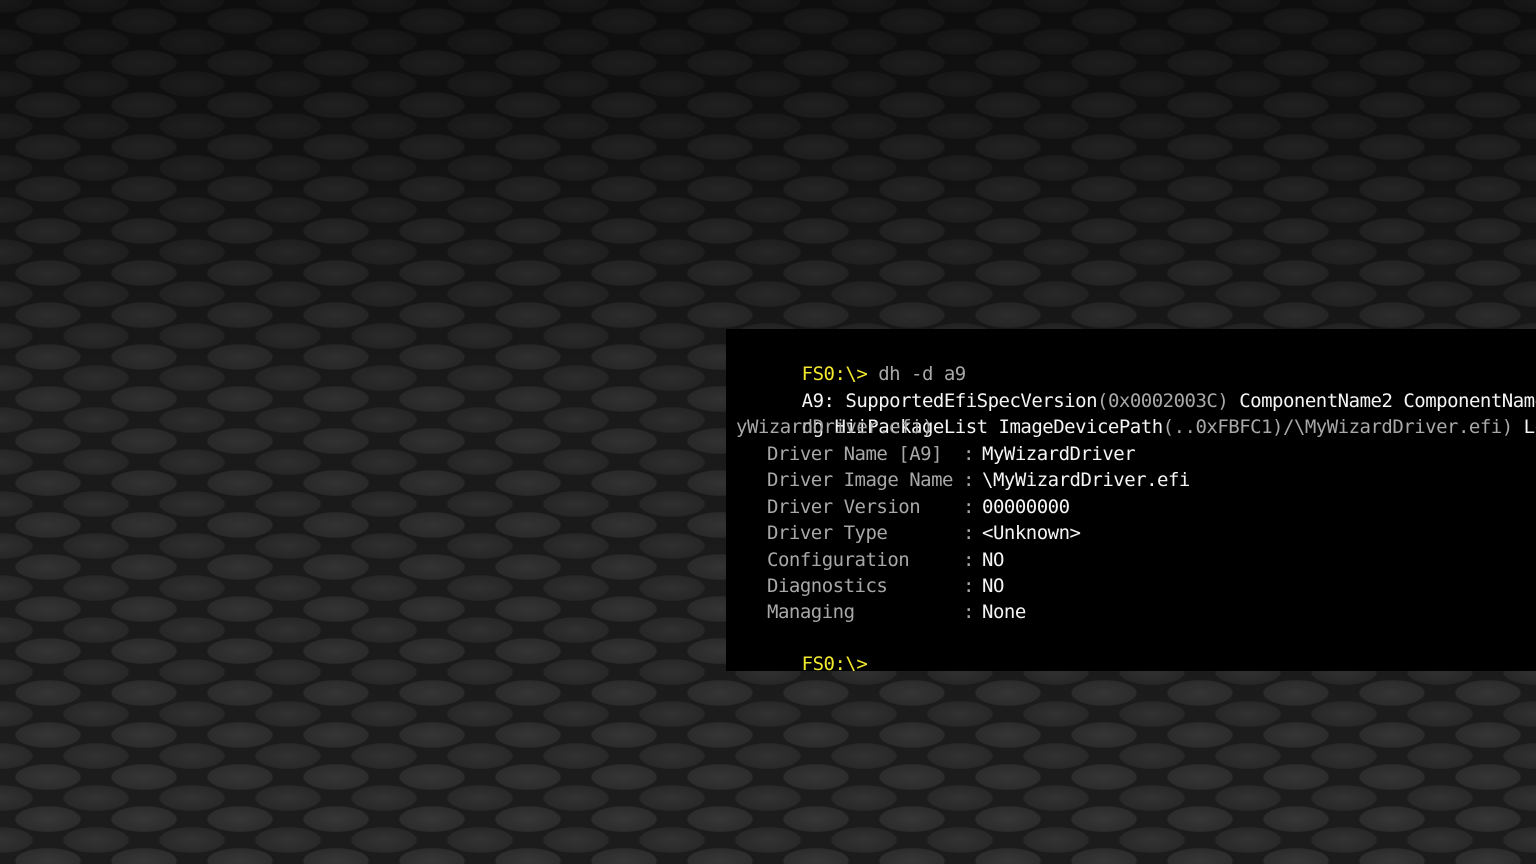 The image size is (1536, 864). Describe the element at coordinates (827, 533) in the screenshot. I see `field-label: Driver Type` at that location.